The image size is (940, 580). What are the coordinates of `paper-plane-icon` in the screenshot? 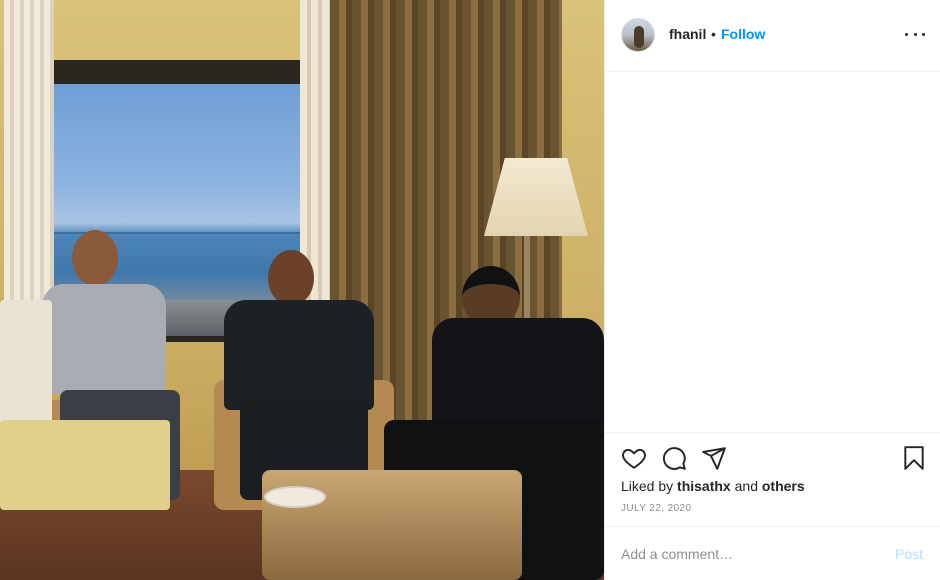 It's located at (714, 458).